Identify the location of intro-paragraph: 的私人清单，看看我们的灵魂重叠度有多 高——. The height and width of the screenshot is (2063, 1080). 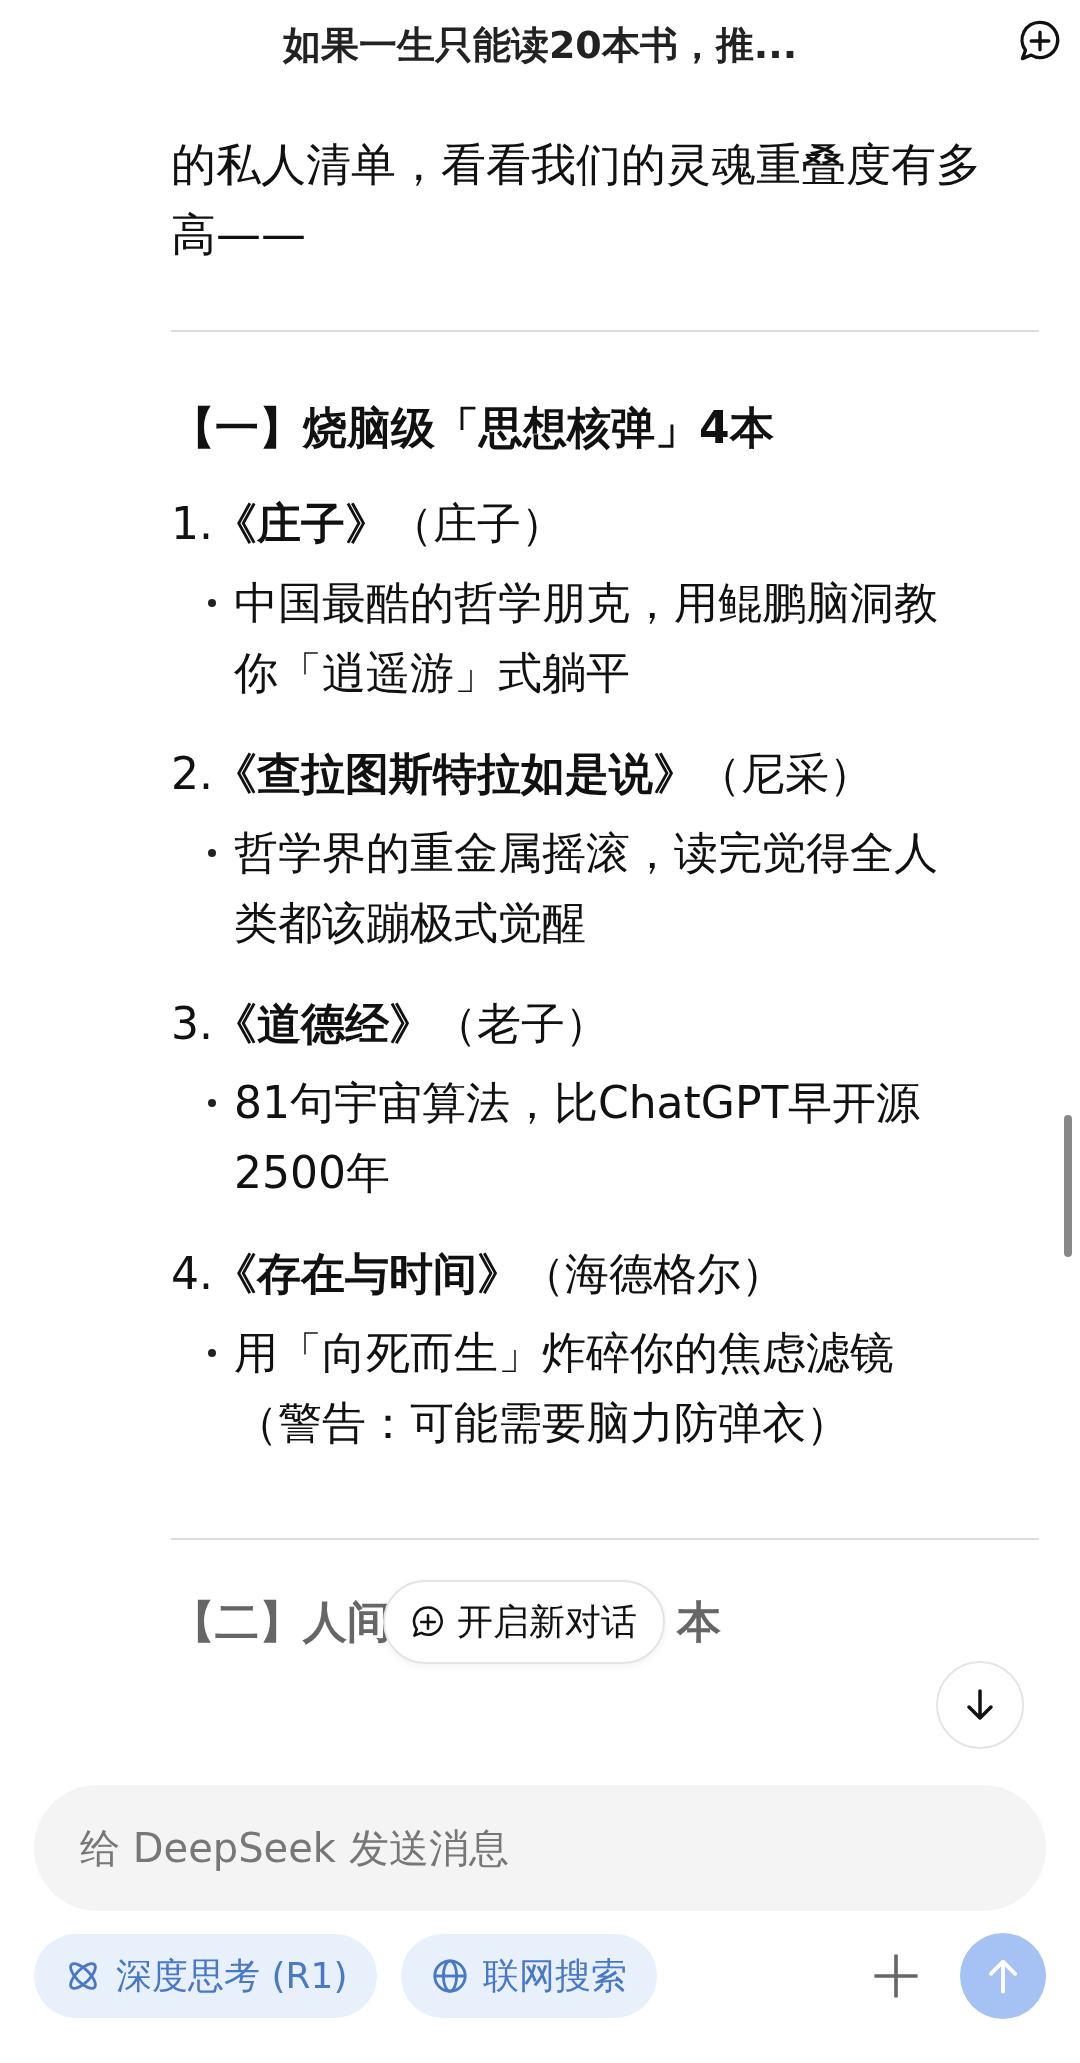
(576, 200).